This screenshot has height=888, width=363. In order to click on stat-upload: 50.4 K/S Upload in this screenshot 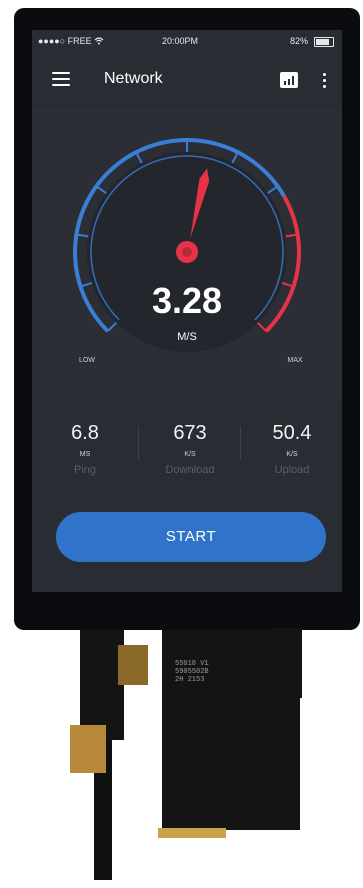, I will do `click(292, 438)`.